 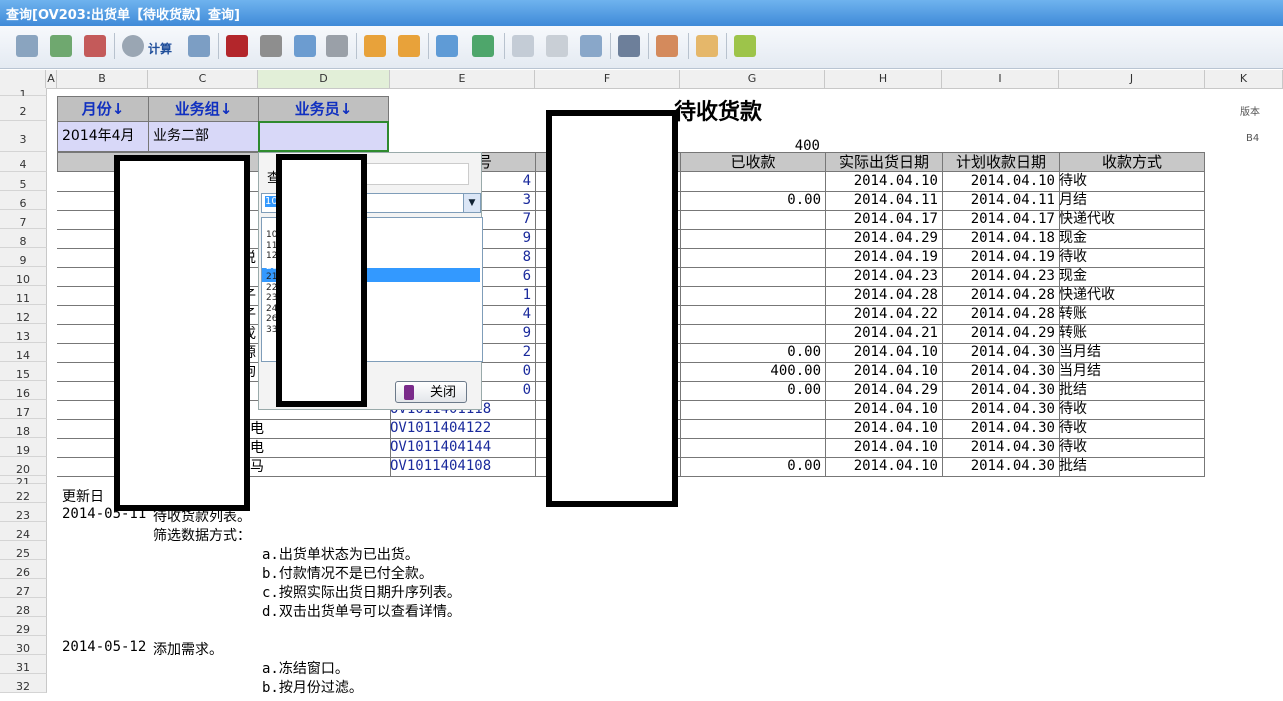 What do you see at coordinates (305, 46) in the screenshot?
I see `zoom-icon` at bounding box center [305, 46].